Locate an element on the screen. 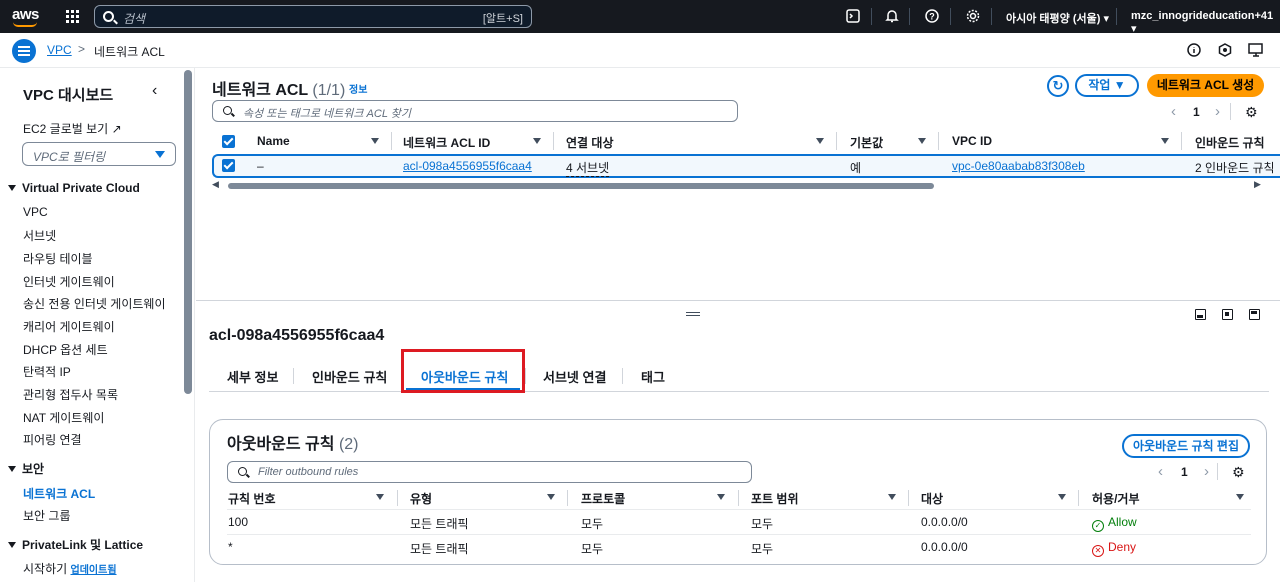 This screenshot has width=1280, height=582. refresh-button: ↻ is located at coordinates (1058, 86).